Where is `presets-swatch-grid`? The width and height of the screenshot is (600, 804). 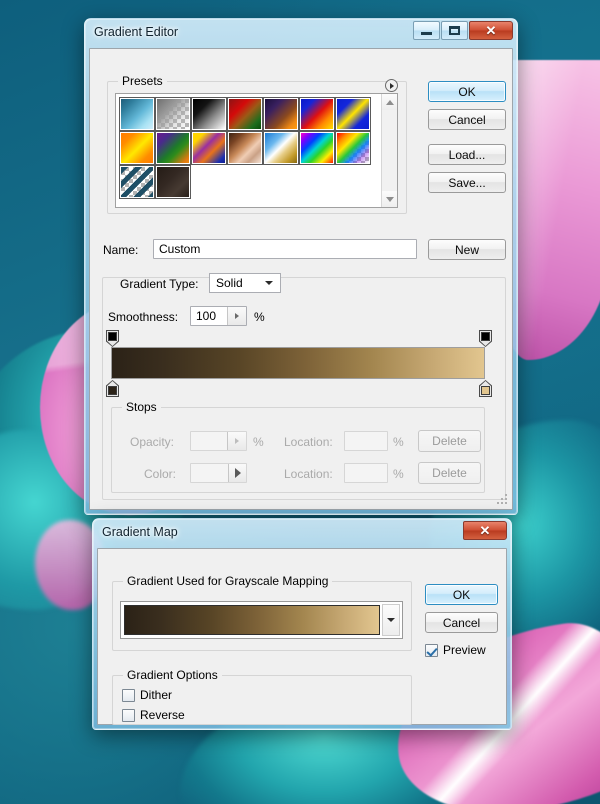 presets-swatch-grid is located at coordinates (258, 148).